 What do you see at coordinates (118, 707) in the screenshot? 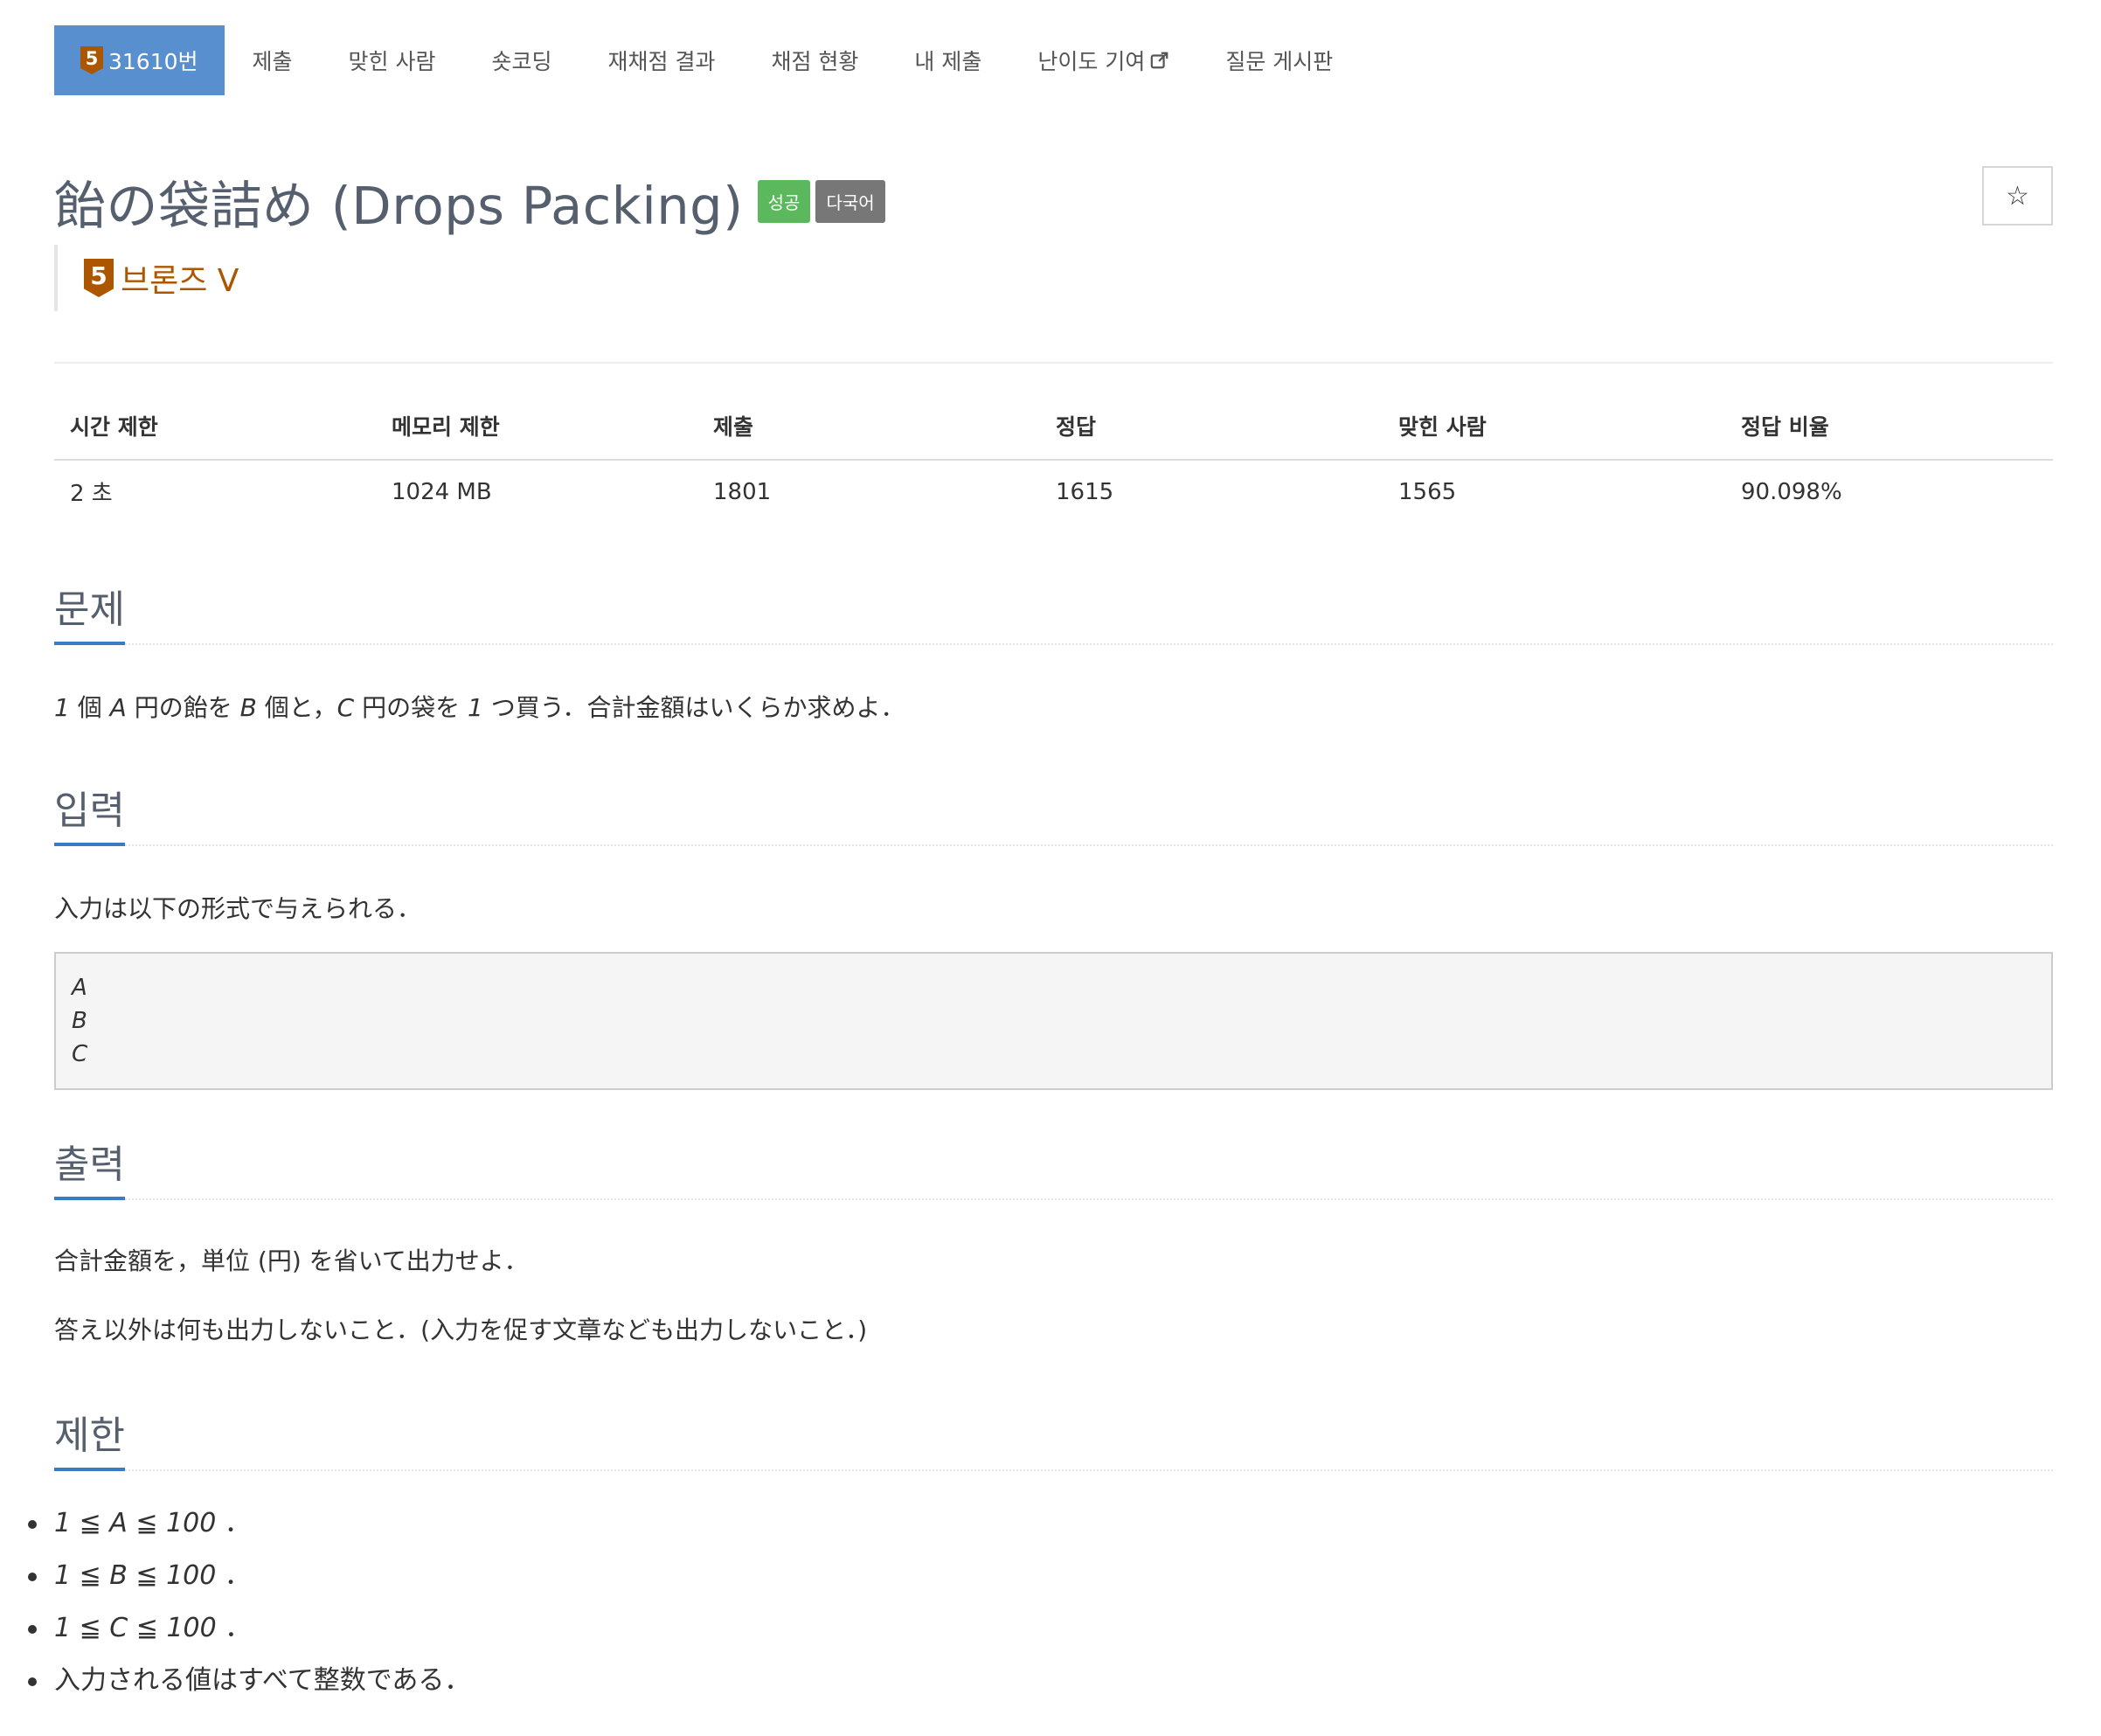
I see `math-var: A` at bounding box center [118, 707].